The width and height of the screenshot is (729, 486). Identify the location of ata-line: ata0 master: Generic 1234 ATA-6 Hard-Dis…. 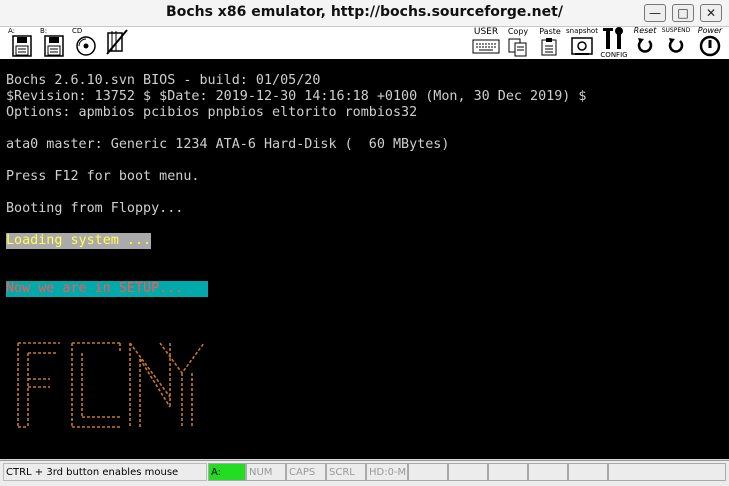
(228, 144).